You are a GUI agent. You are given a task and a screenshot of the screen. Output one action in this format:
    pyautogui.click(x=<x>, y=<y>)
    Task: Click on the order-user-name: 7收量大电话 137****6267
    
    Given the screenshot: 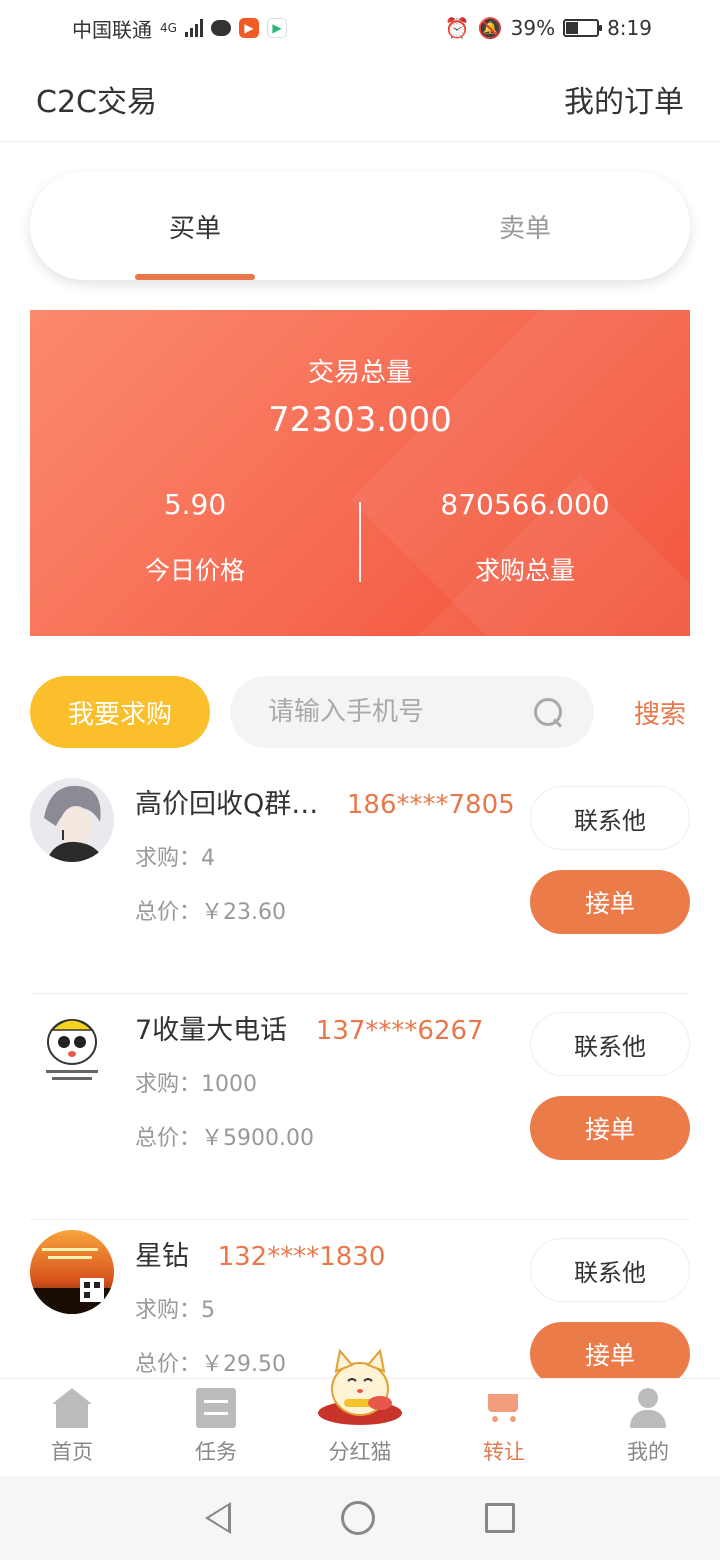 What is the action you would take?
    pyautogui.click(x=309, y=1027)
    